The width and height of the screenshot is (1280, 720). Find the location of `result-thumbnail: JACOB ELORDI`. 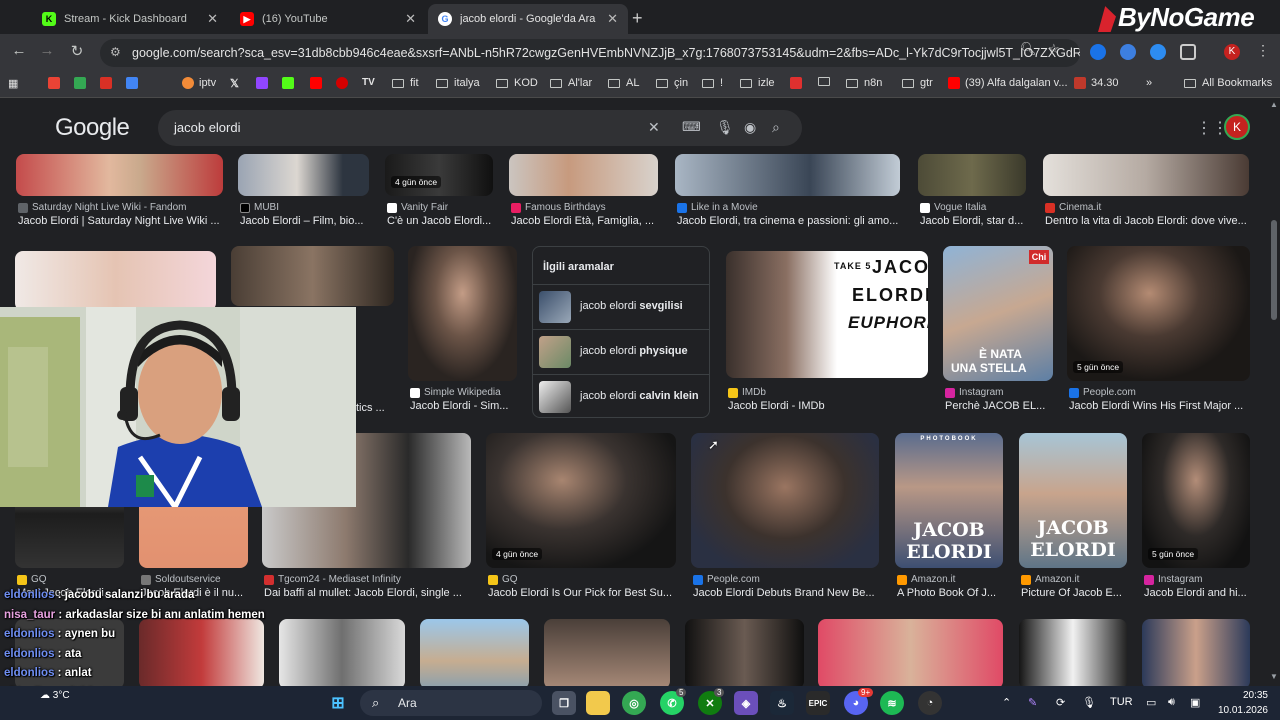

result-thumbnail: JACOB ELORDI is located at coordinates (1073, 500).